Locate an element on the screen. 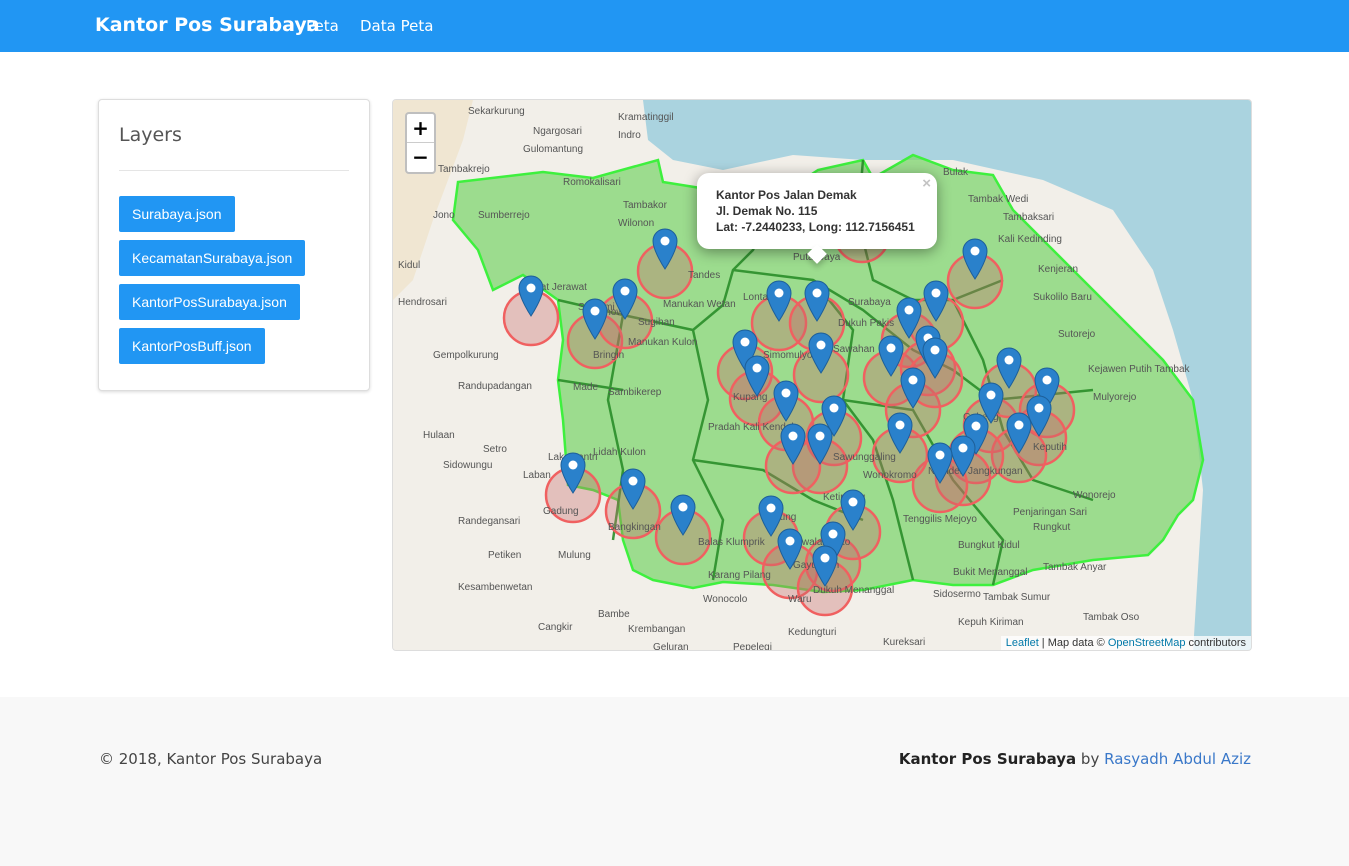 The height and width of the screenshot is (866, 1349). place-label: Kali Kedinding is located at coordinates (1030, 239).